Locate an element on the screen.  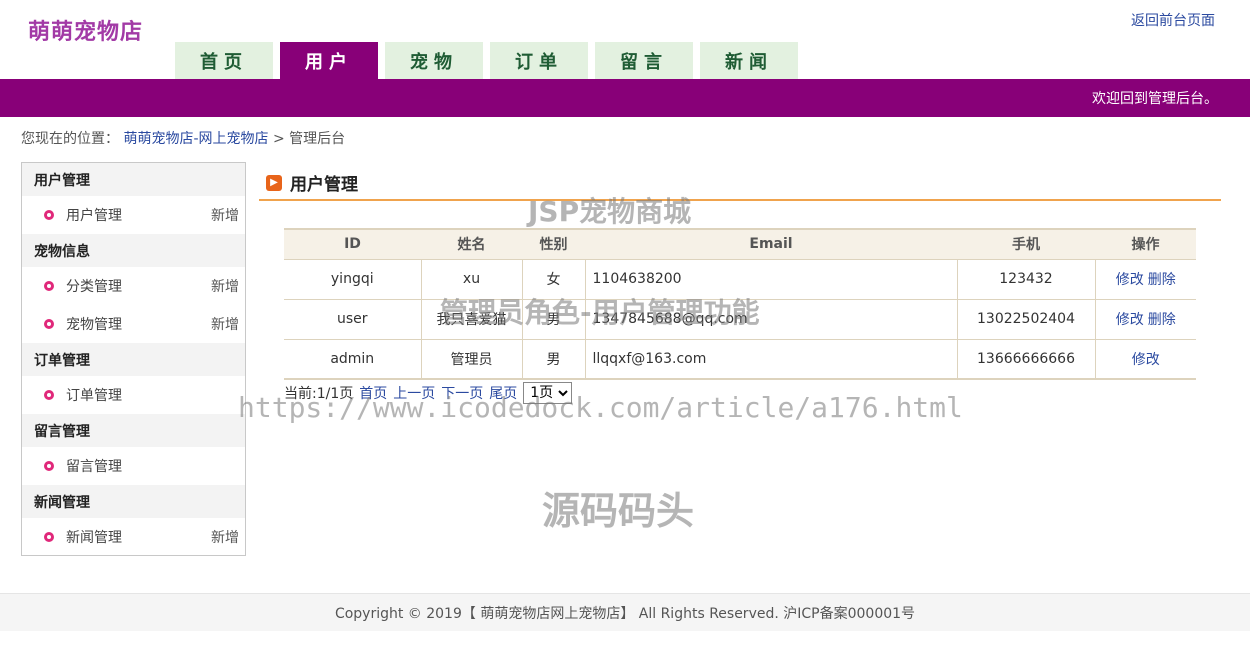
sidebar-item-category-manage: 分类管理 新增 is located at coordinates (133, 286).